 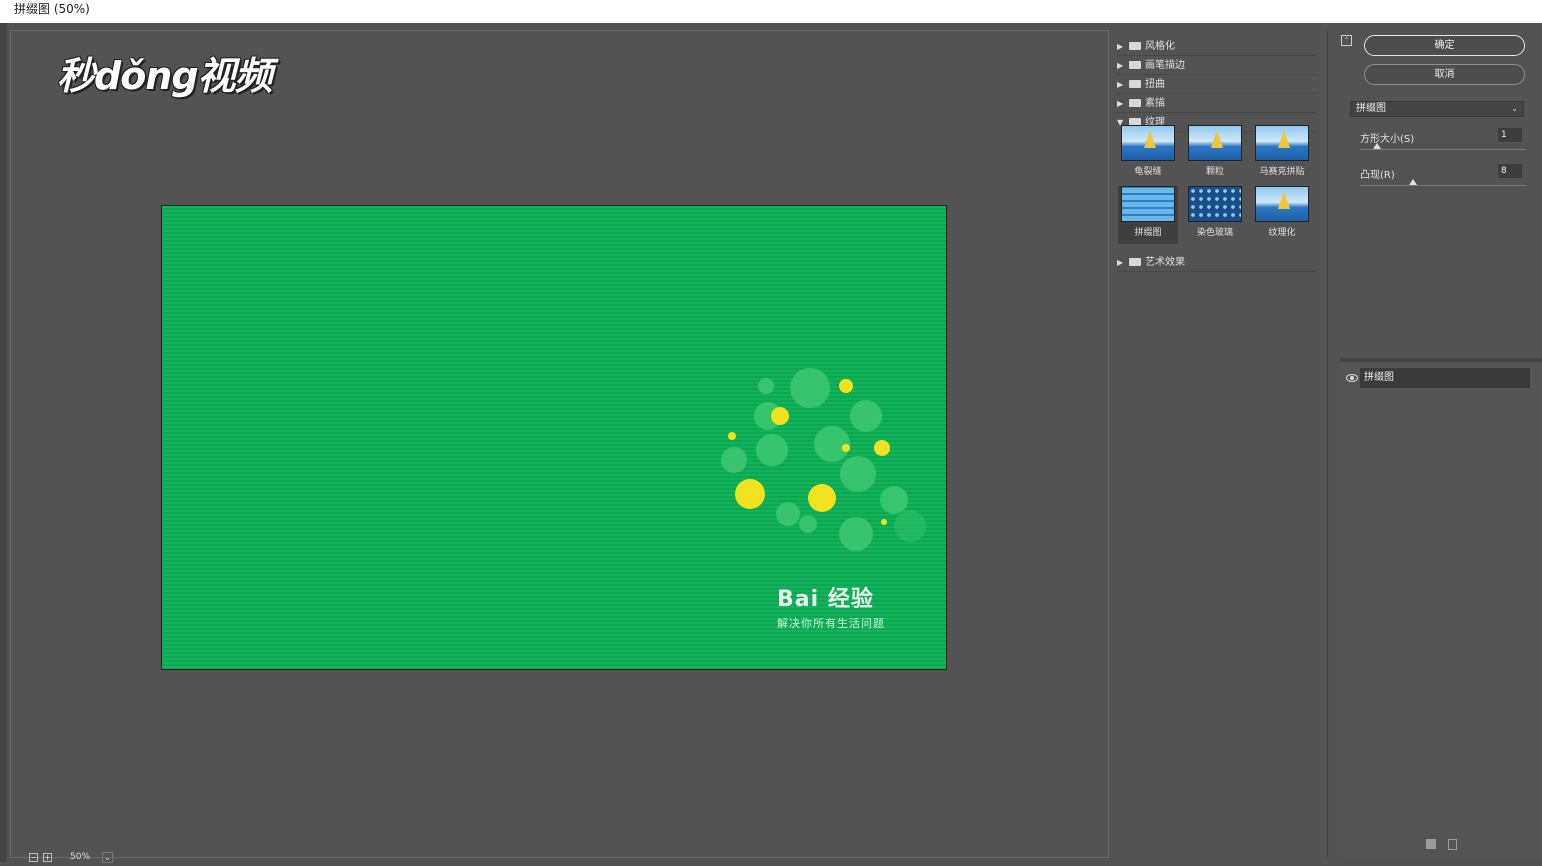 I want to click on ok-button: 确定, so click(x=1444, y=45).